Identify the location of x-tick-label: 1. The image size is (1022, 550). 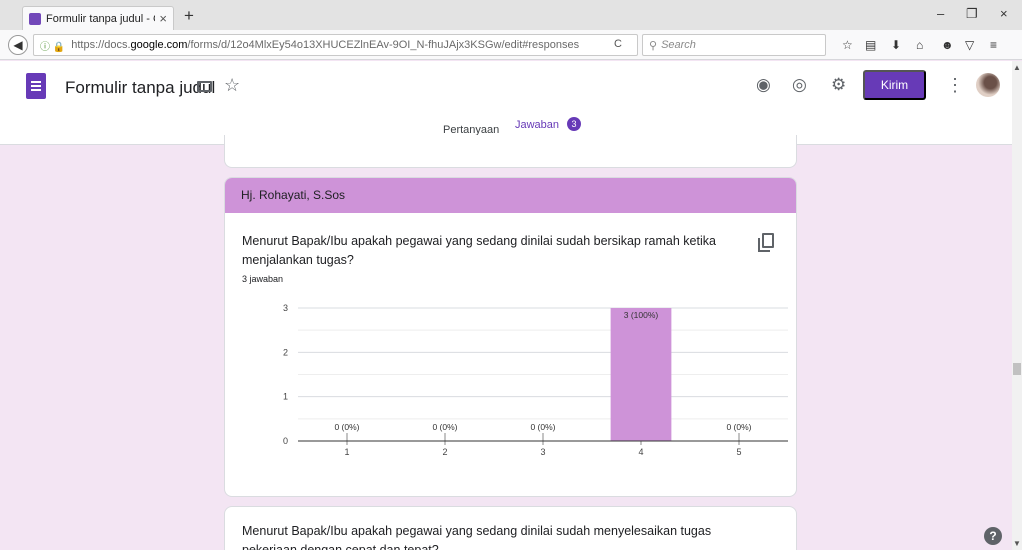
(346, 452).